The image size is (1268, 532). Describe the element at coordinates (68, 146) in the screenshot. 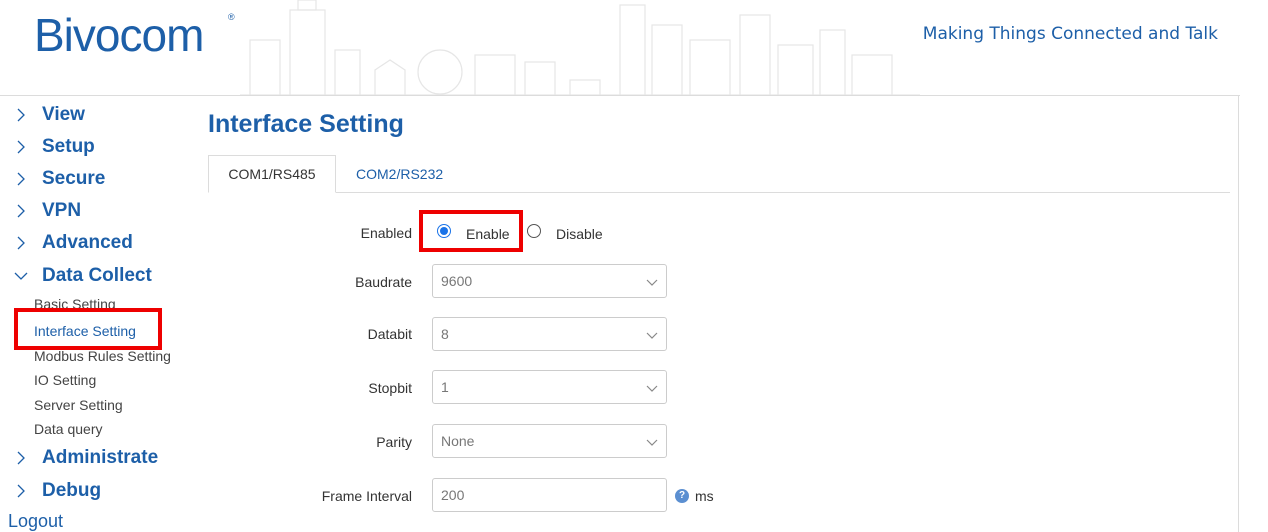

I see `sidebar-item-label: Setup` at that location.